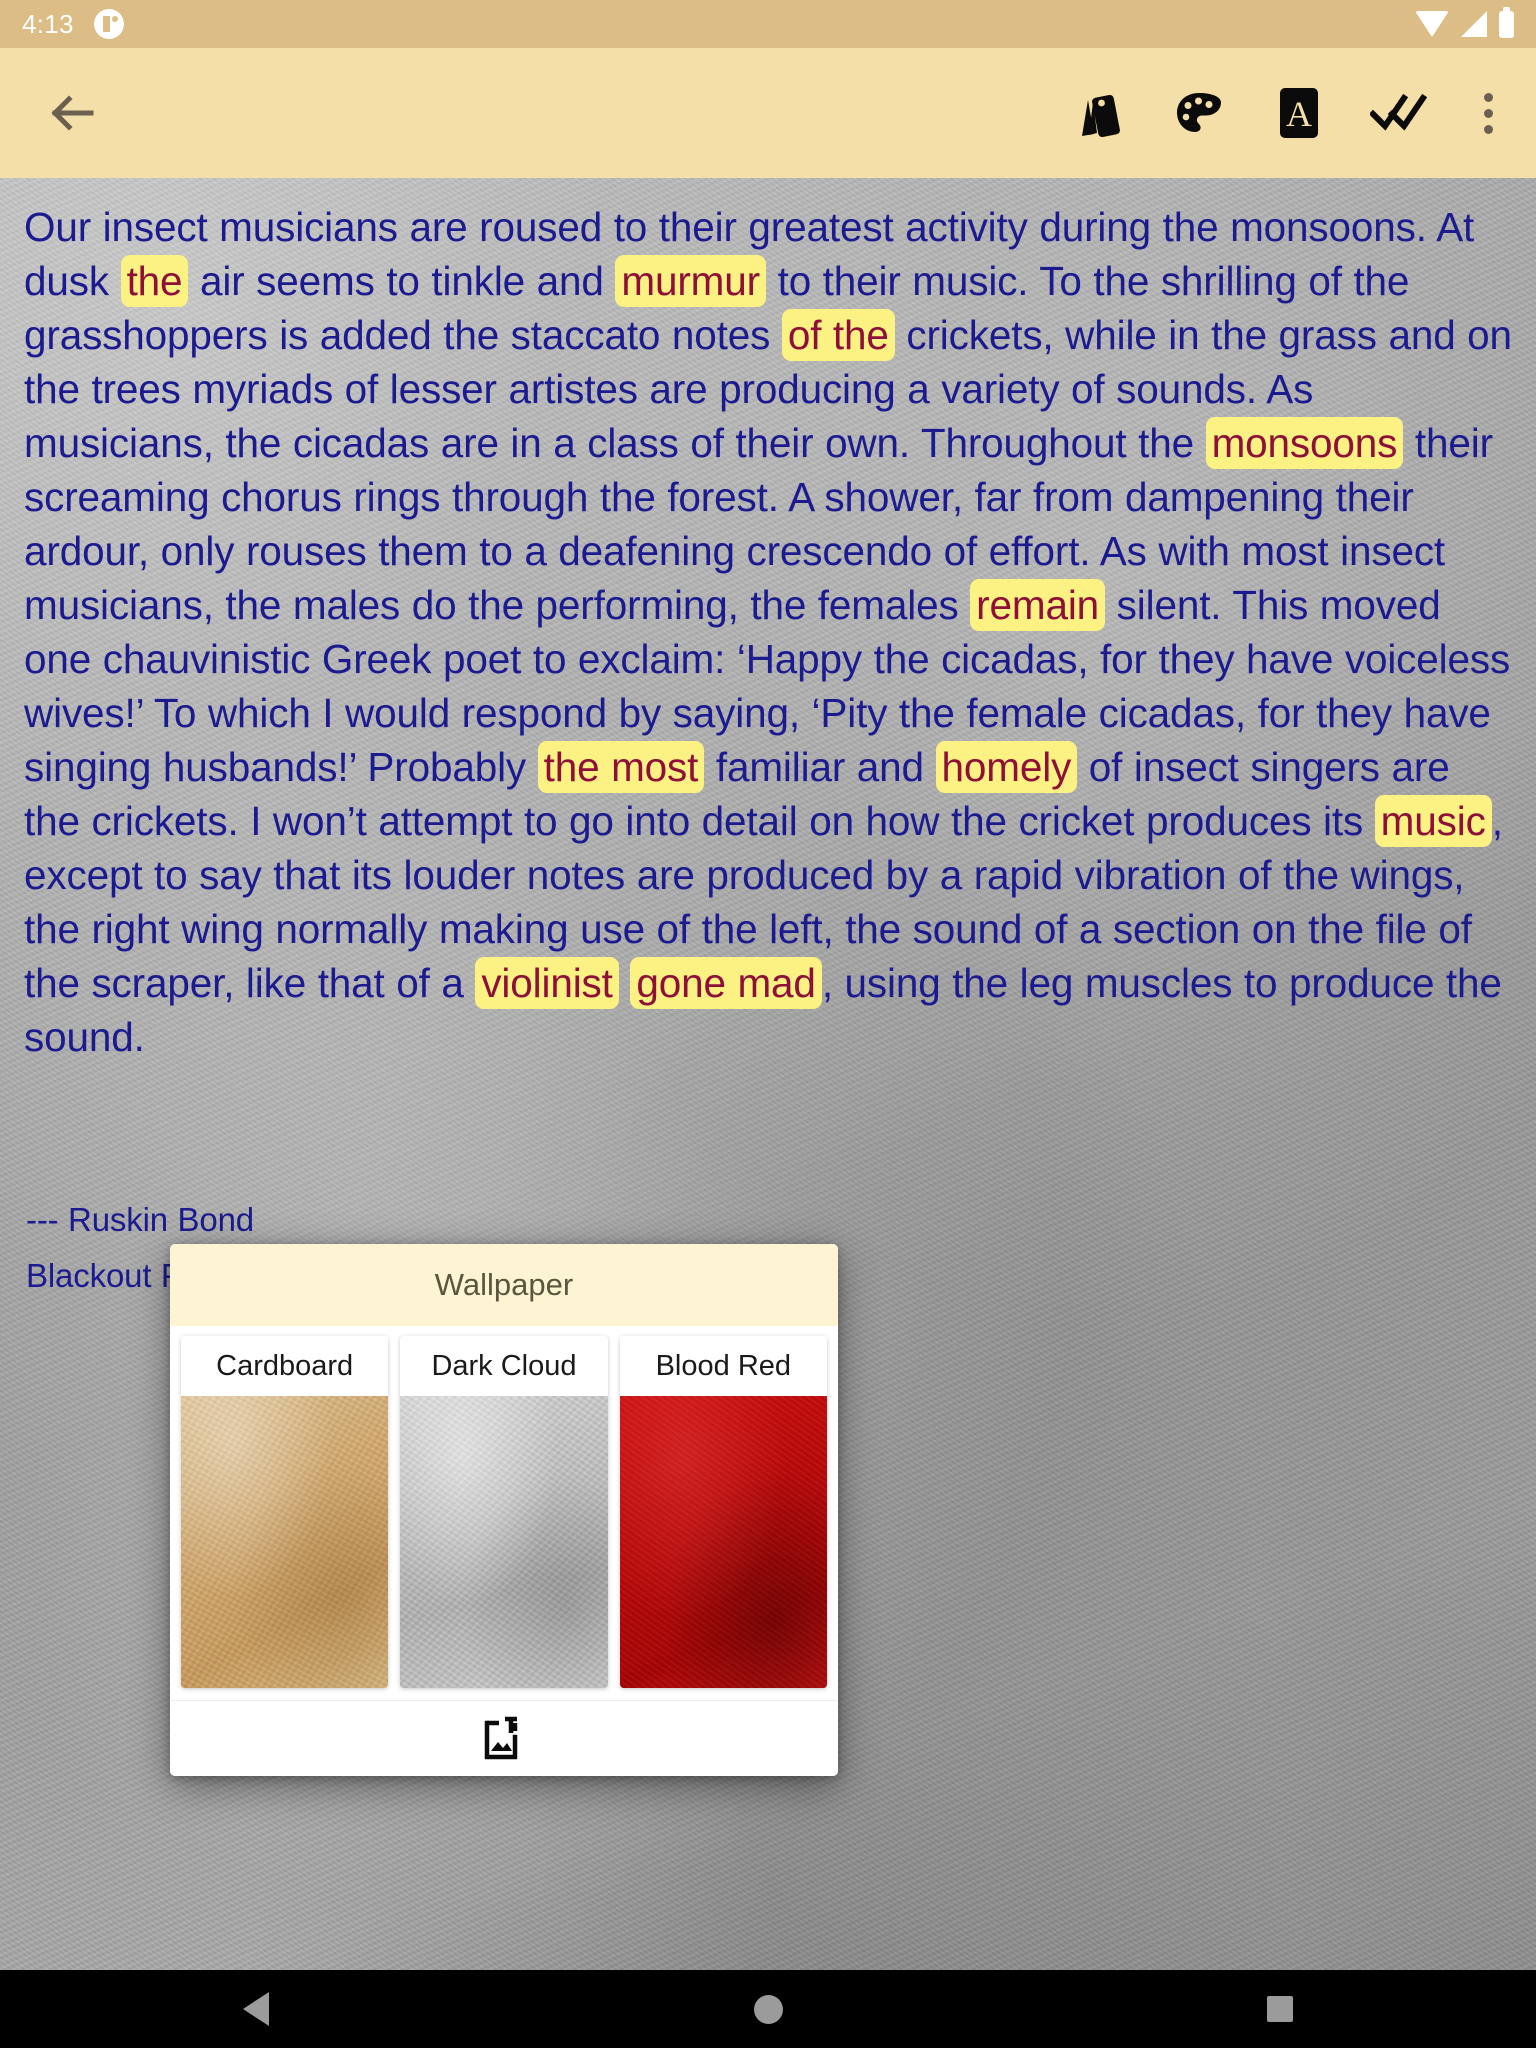 Image resolution: width=1536 pixels, height=2048 pixels. Describe the element at coordinates (501, 1737) in the screenshot. I see `add-image-icon` at that location.